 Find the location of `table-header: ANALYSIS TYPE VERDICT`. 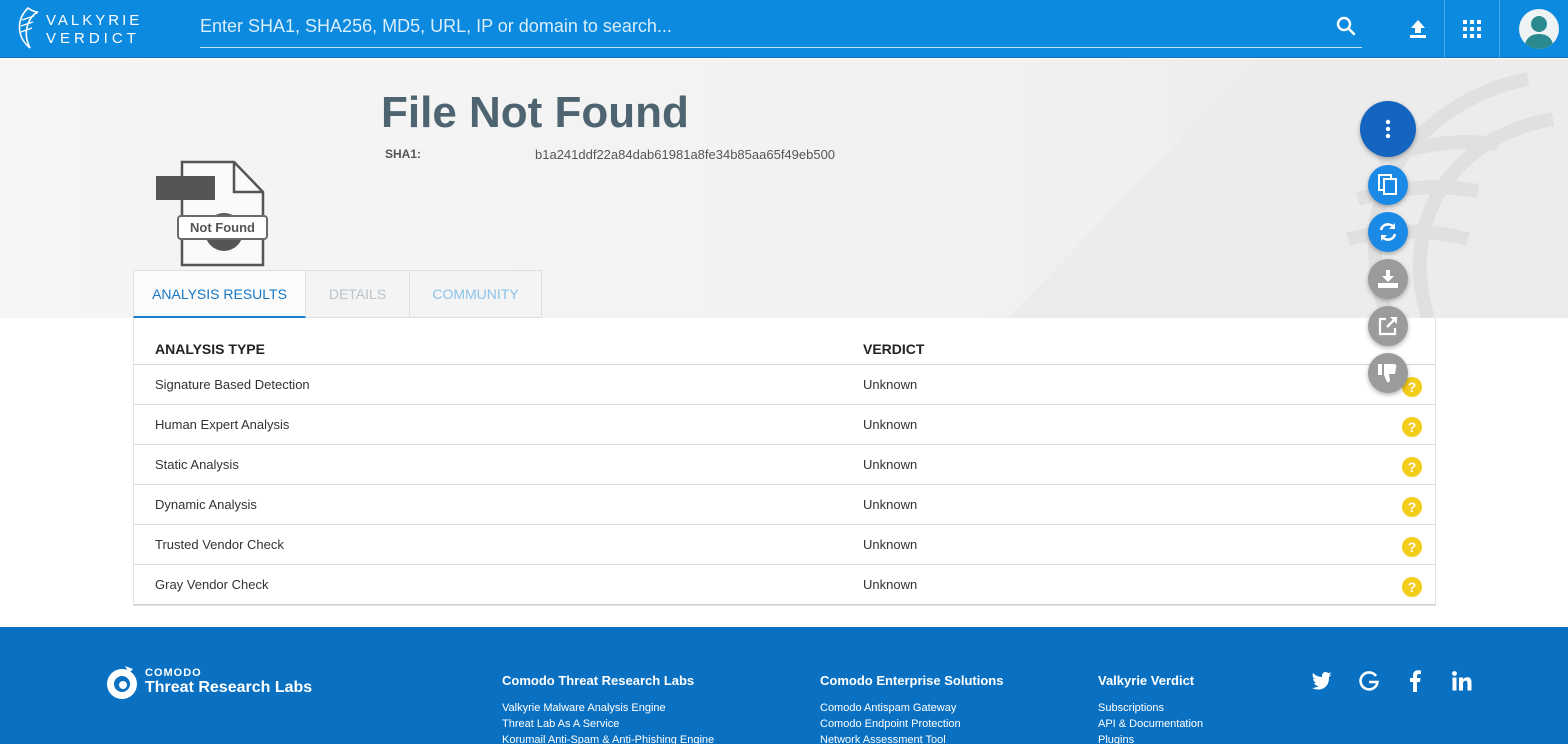

table-header: ANALYSIS TYPE VERDICT is located at coordinates (784, 341).